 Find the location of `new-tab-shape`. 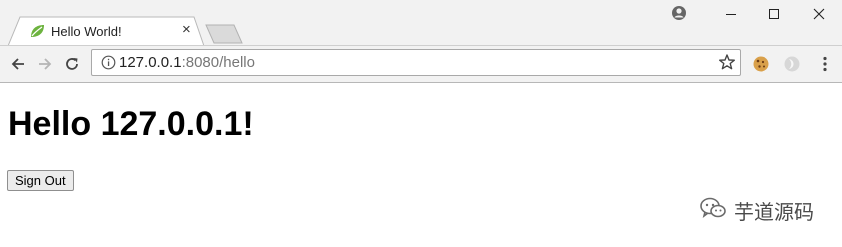

new-tab-shape is located at coordinates (224, 34).